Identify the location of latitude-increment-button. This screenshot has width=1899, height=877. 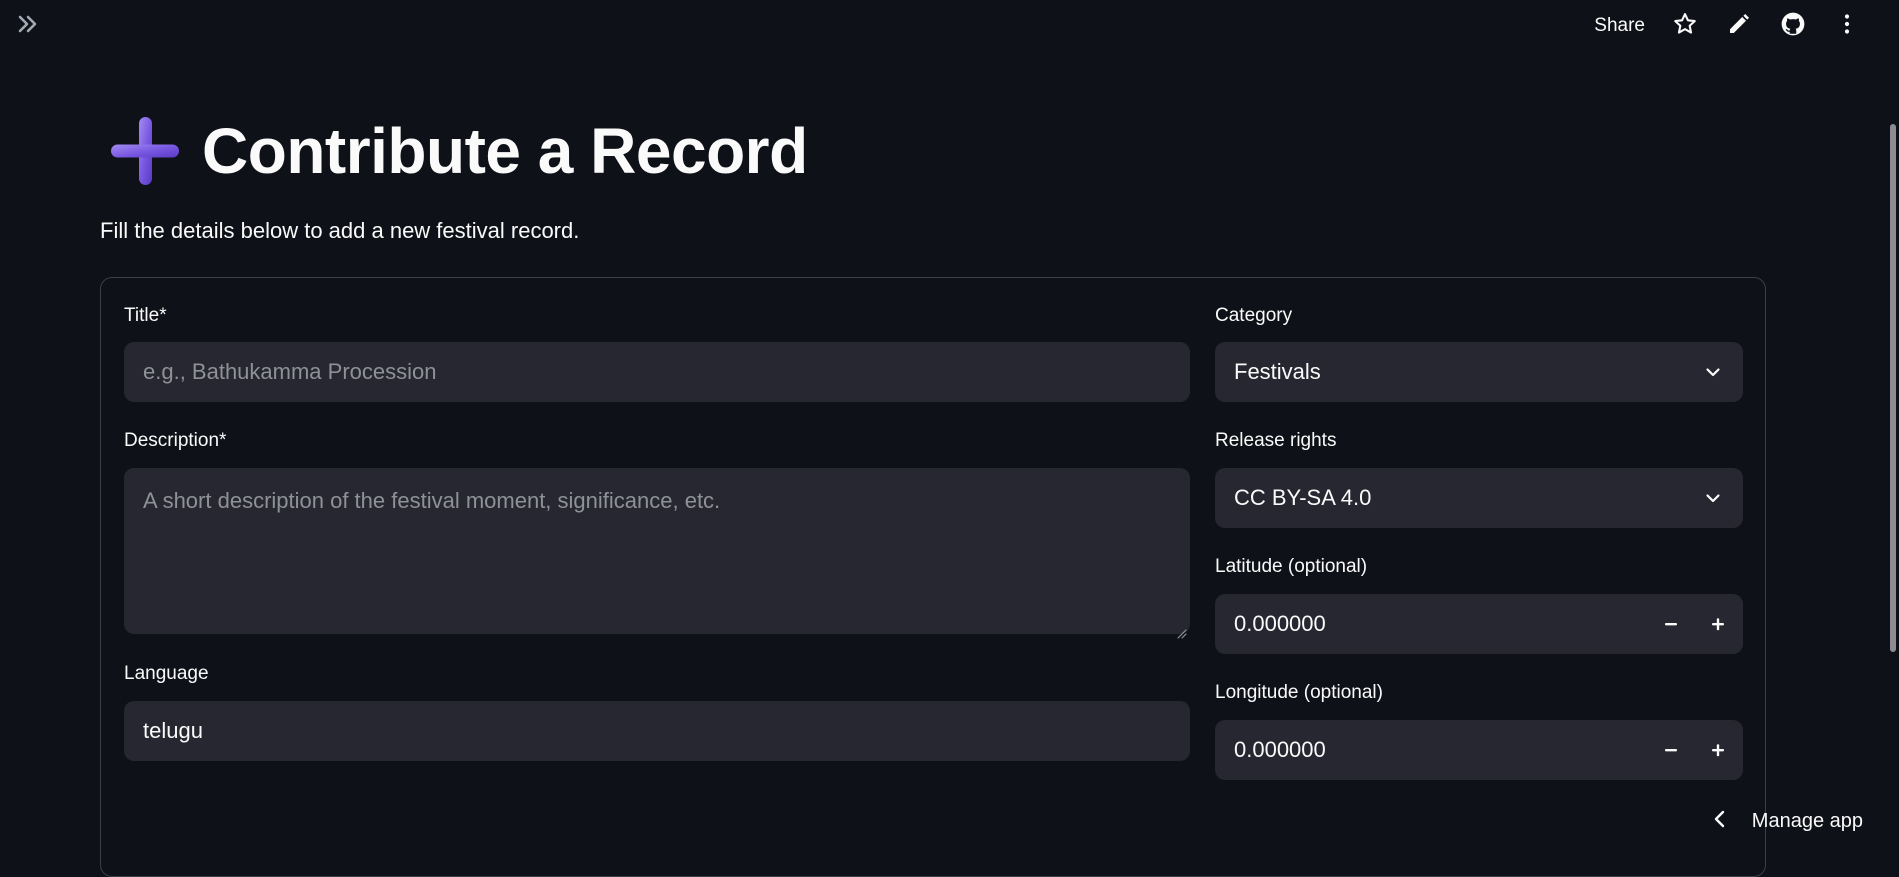
(1718, 624).